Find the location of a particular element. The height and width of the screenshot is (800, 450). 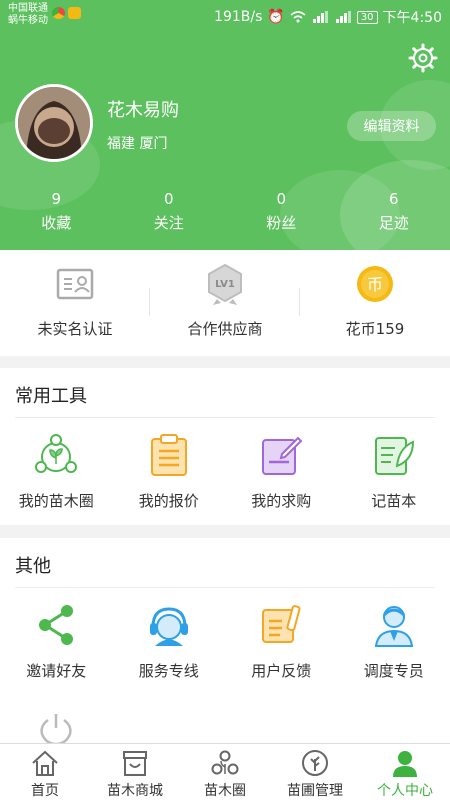

stat-favorites: 9 收藏 is located at coordinates (56, 213).